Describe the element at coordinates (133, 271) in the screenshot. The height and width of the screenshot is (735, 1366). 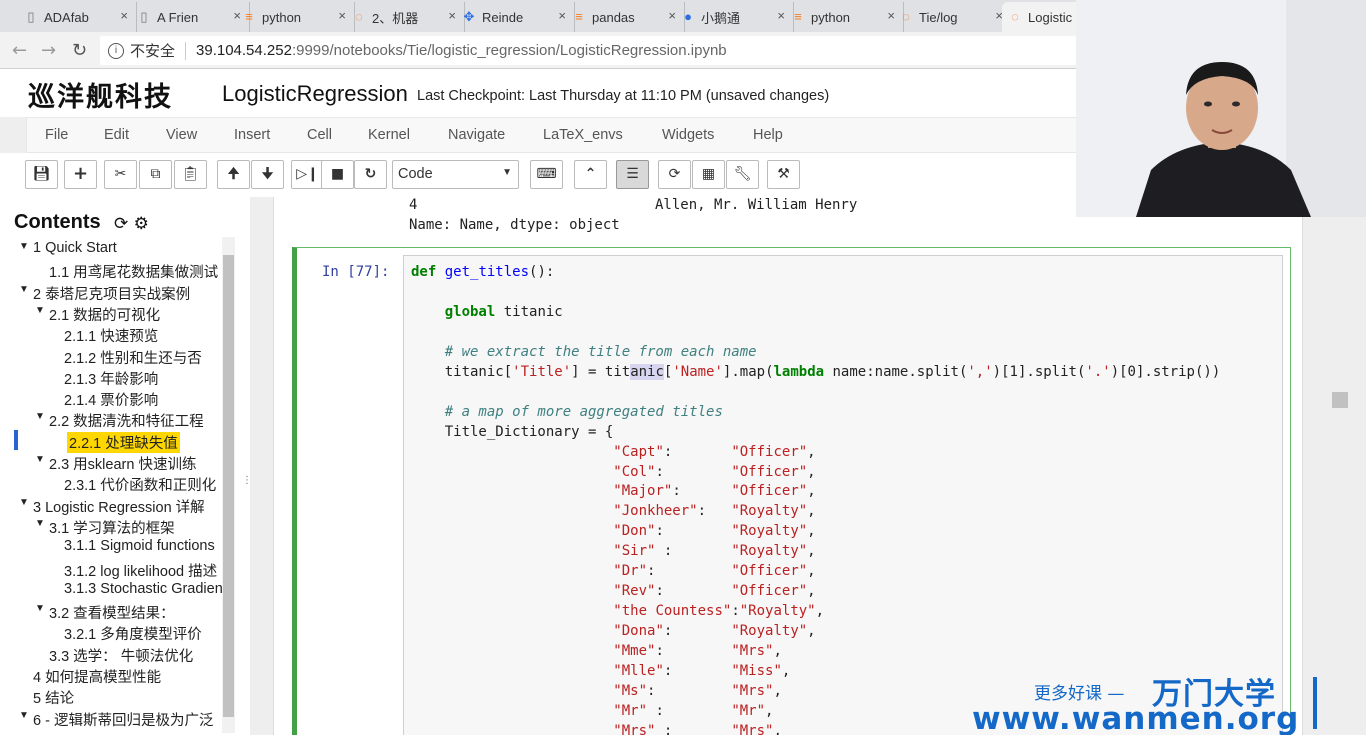
I see `toc-item: 1.1 用鸢尾花数据集做测试` at that location.